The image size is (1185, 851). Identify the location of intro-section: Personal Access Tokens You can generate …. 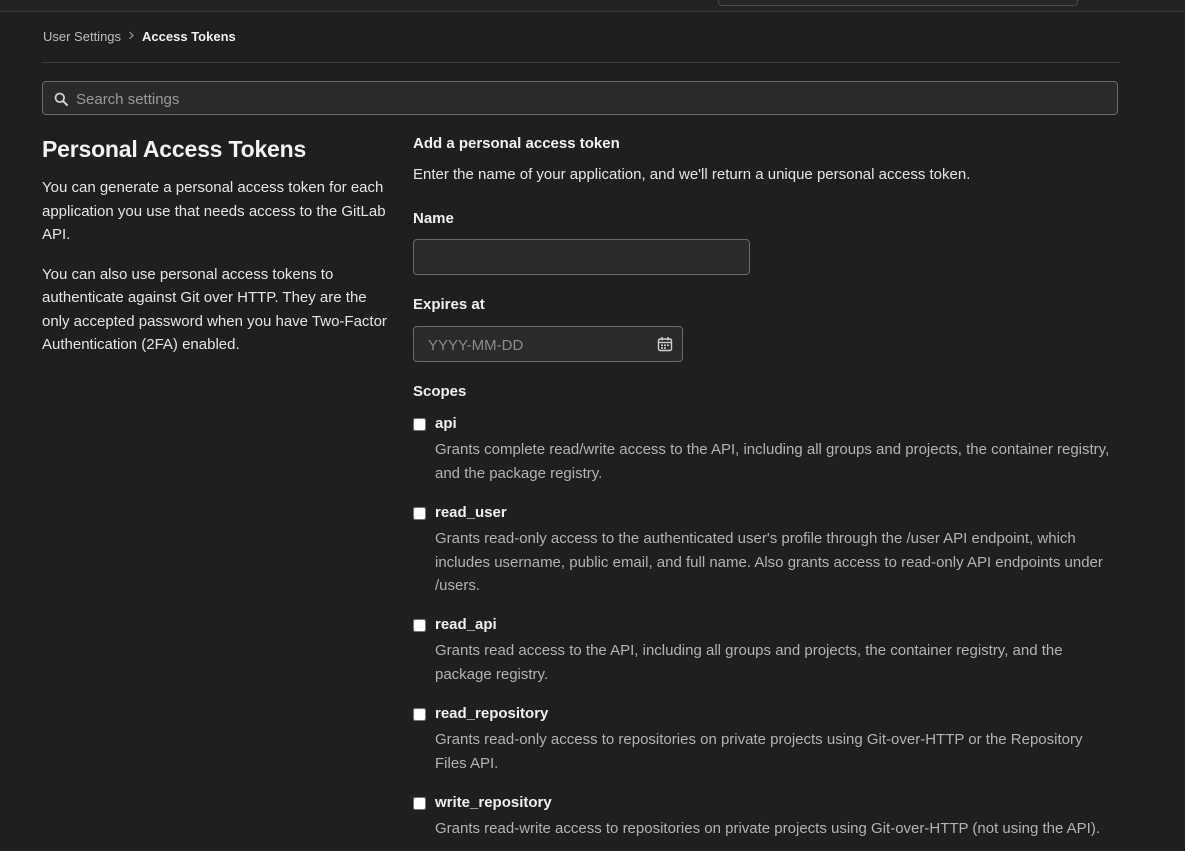
(214, 254).